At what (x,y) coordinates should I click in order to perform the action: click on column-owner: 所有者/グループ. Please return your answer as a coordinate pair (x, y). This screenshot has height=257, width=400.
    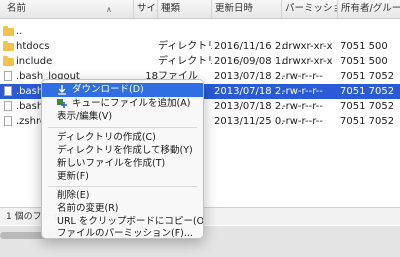
    Looking at the image, I should click on (369, 9).